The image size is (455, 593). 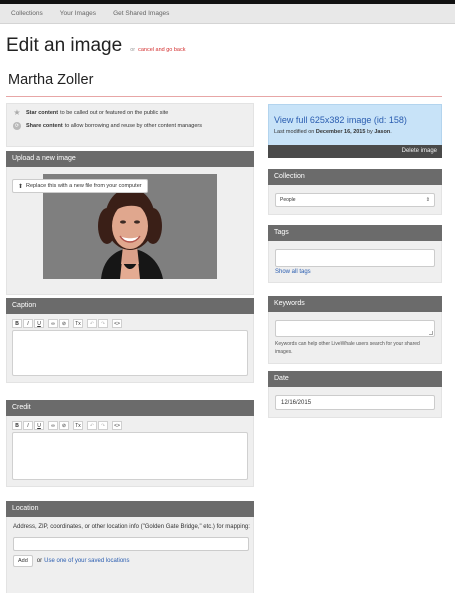 I want to click on date-panel: Date 12/16/2015, so click(x=355, y=394).